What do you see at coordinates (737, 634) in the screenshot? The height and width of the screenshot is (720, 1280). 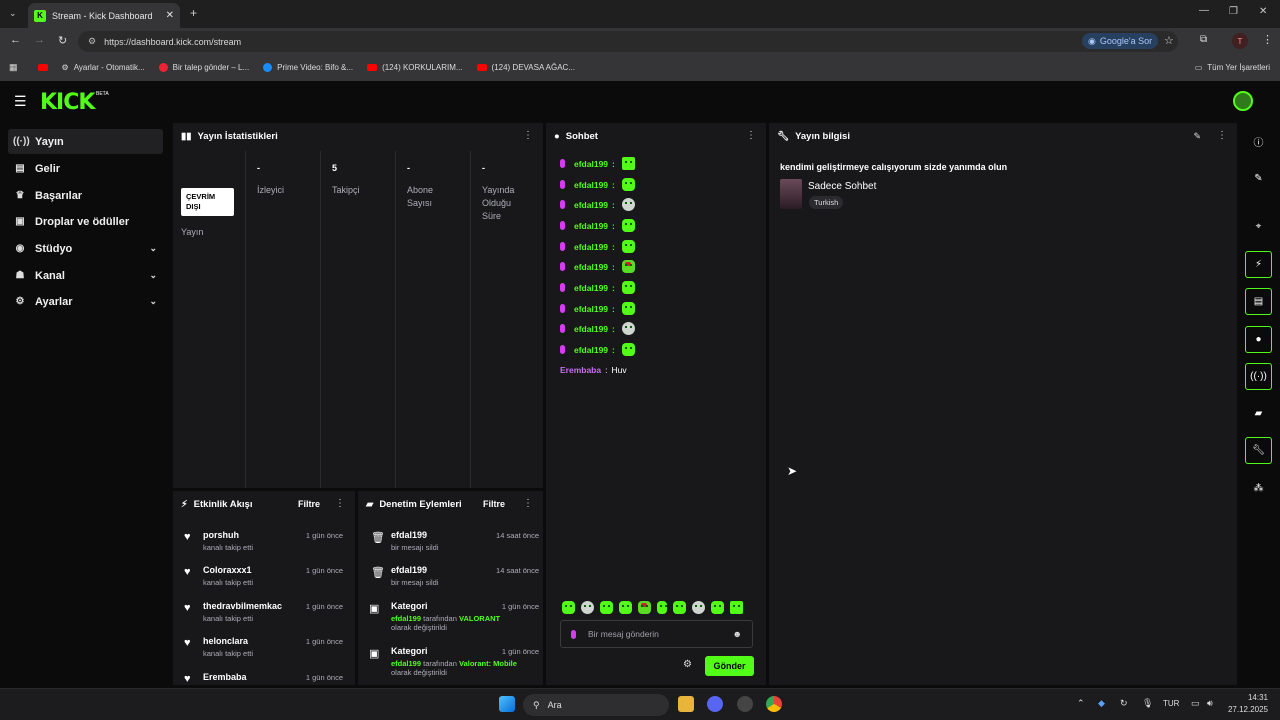 I see `emoji-icon: ☻` at bounding box center [737, 634].